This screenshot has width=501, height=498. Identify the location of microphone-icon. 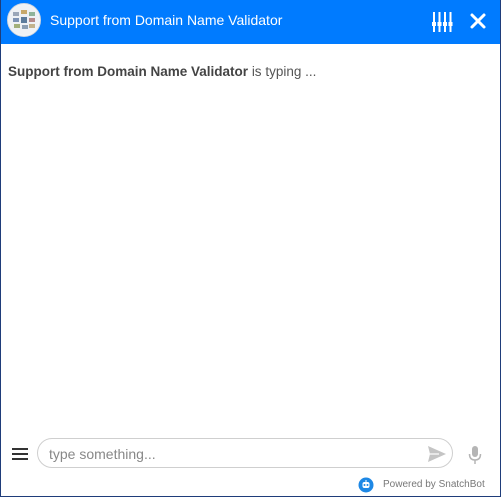
(475, 455).